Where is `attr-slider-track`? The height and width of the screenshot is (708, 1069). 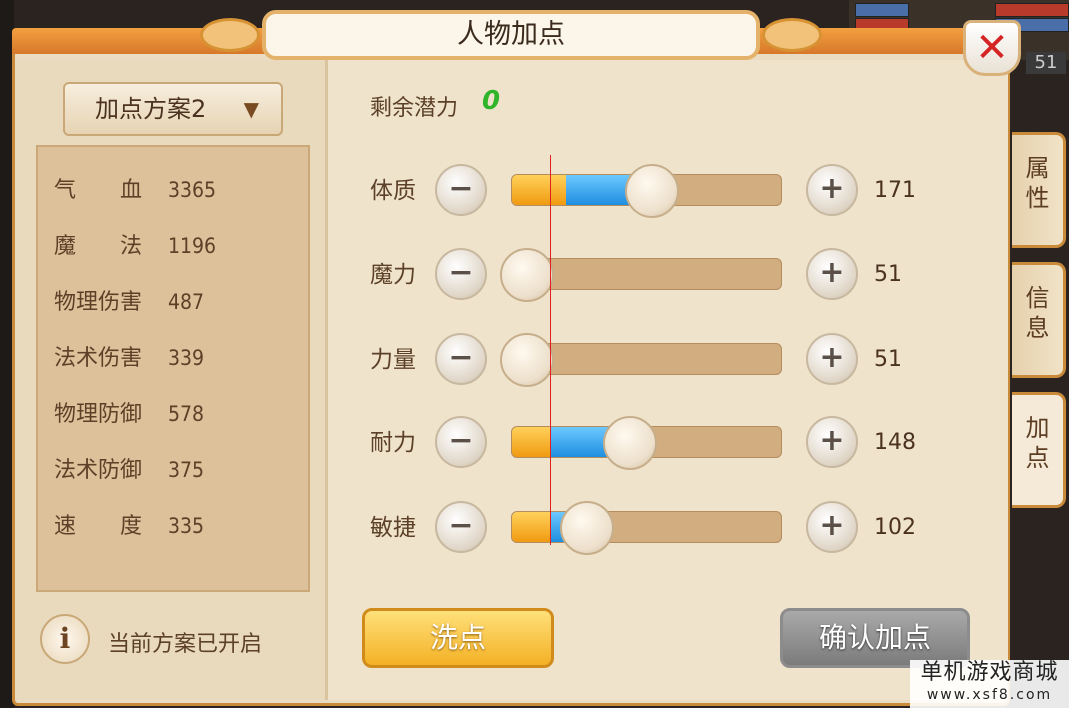
attr-slider-track is located at coordinates (646, 527).